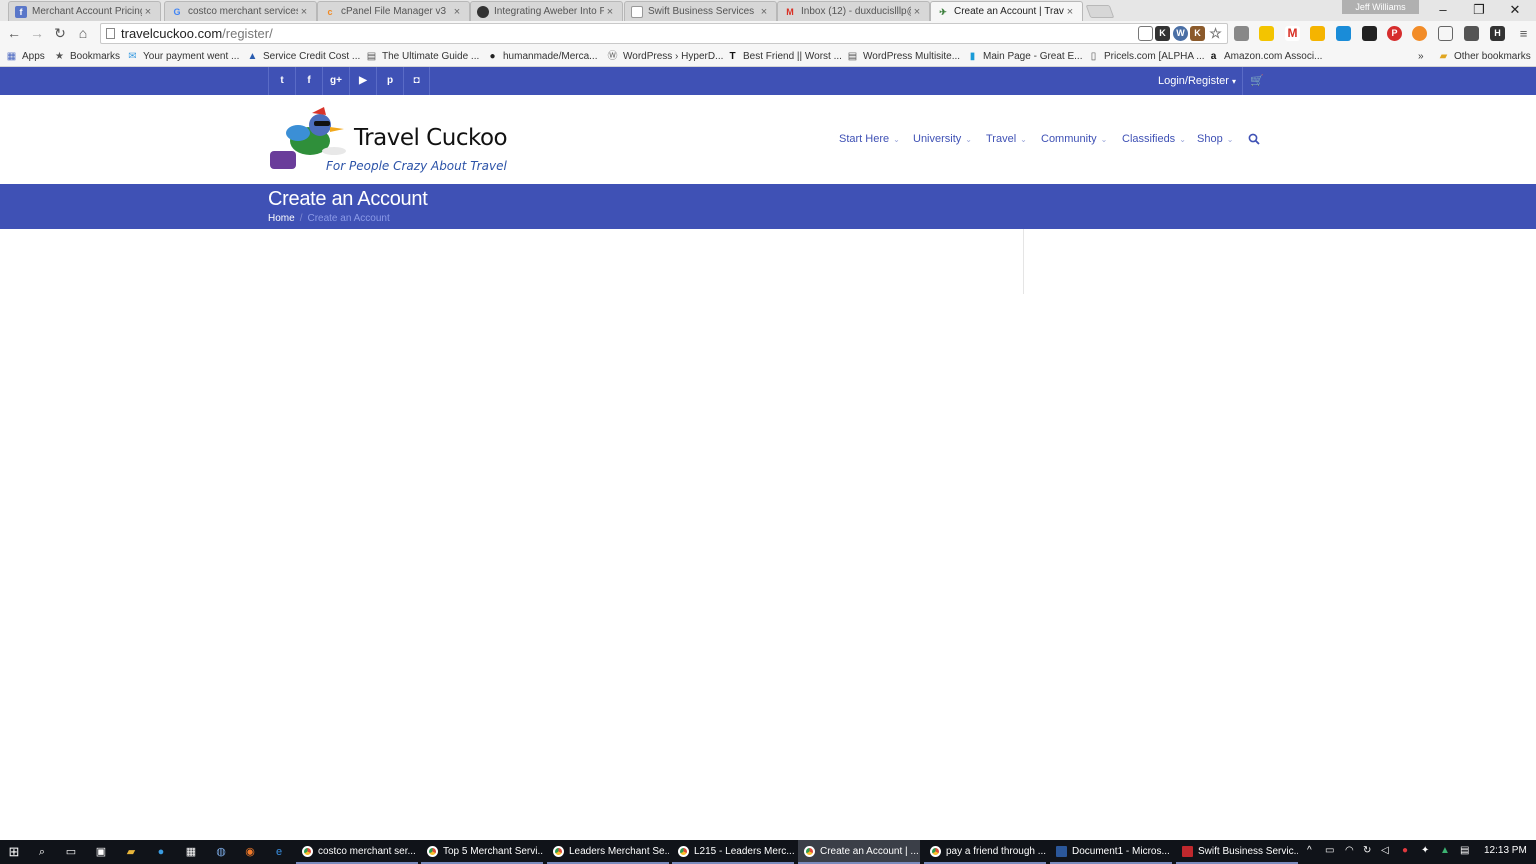  I want to click on browser-tab: Swift Business Services ×, so click(700, 11).